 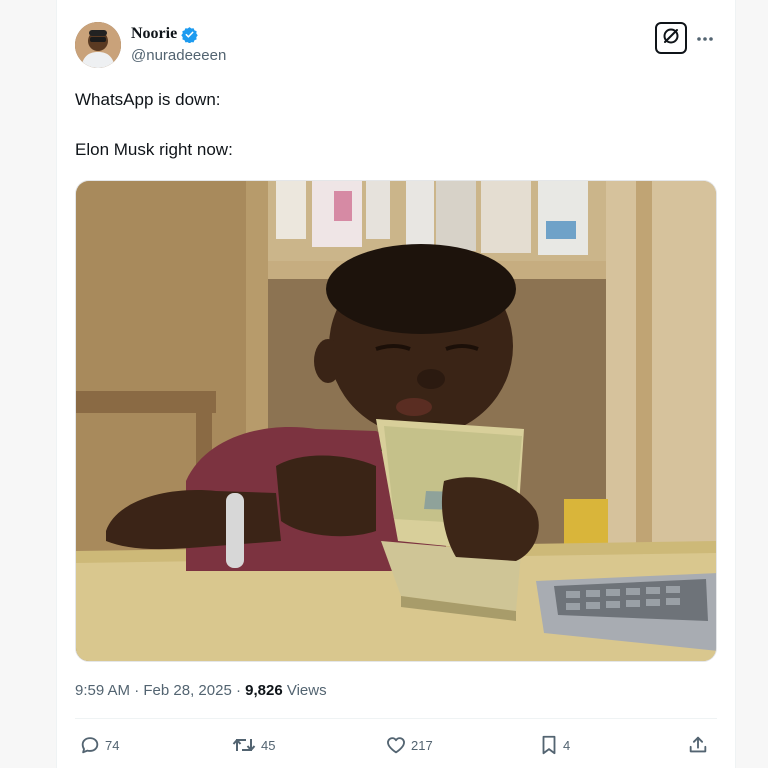 I want to click on grok-icon, so click(x=671, y=38).